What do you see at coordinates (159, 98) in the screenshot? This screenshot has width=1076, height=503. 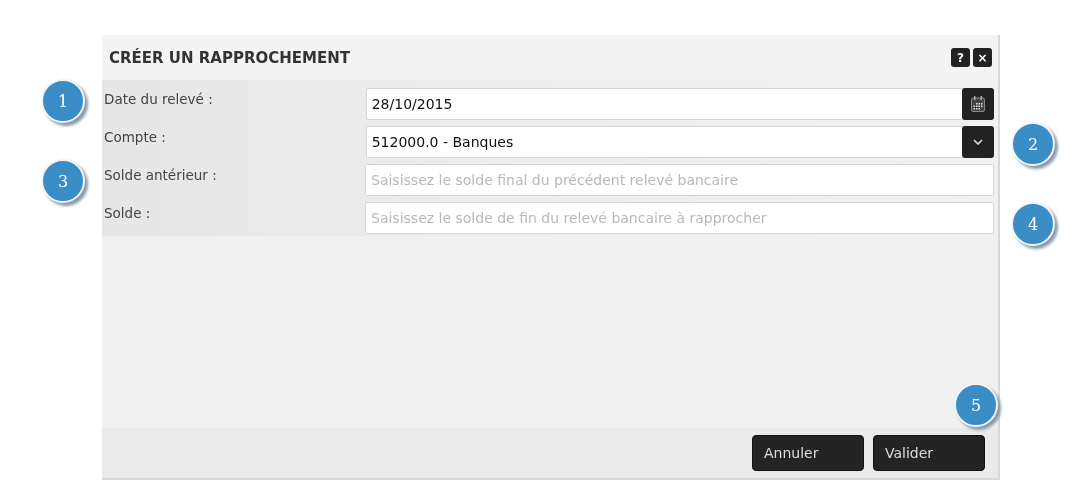 I see `field-label: Date du relevé :` at bounding box center [159, 98].